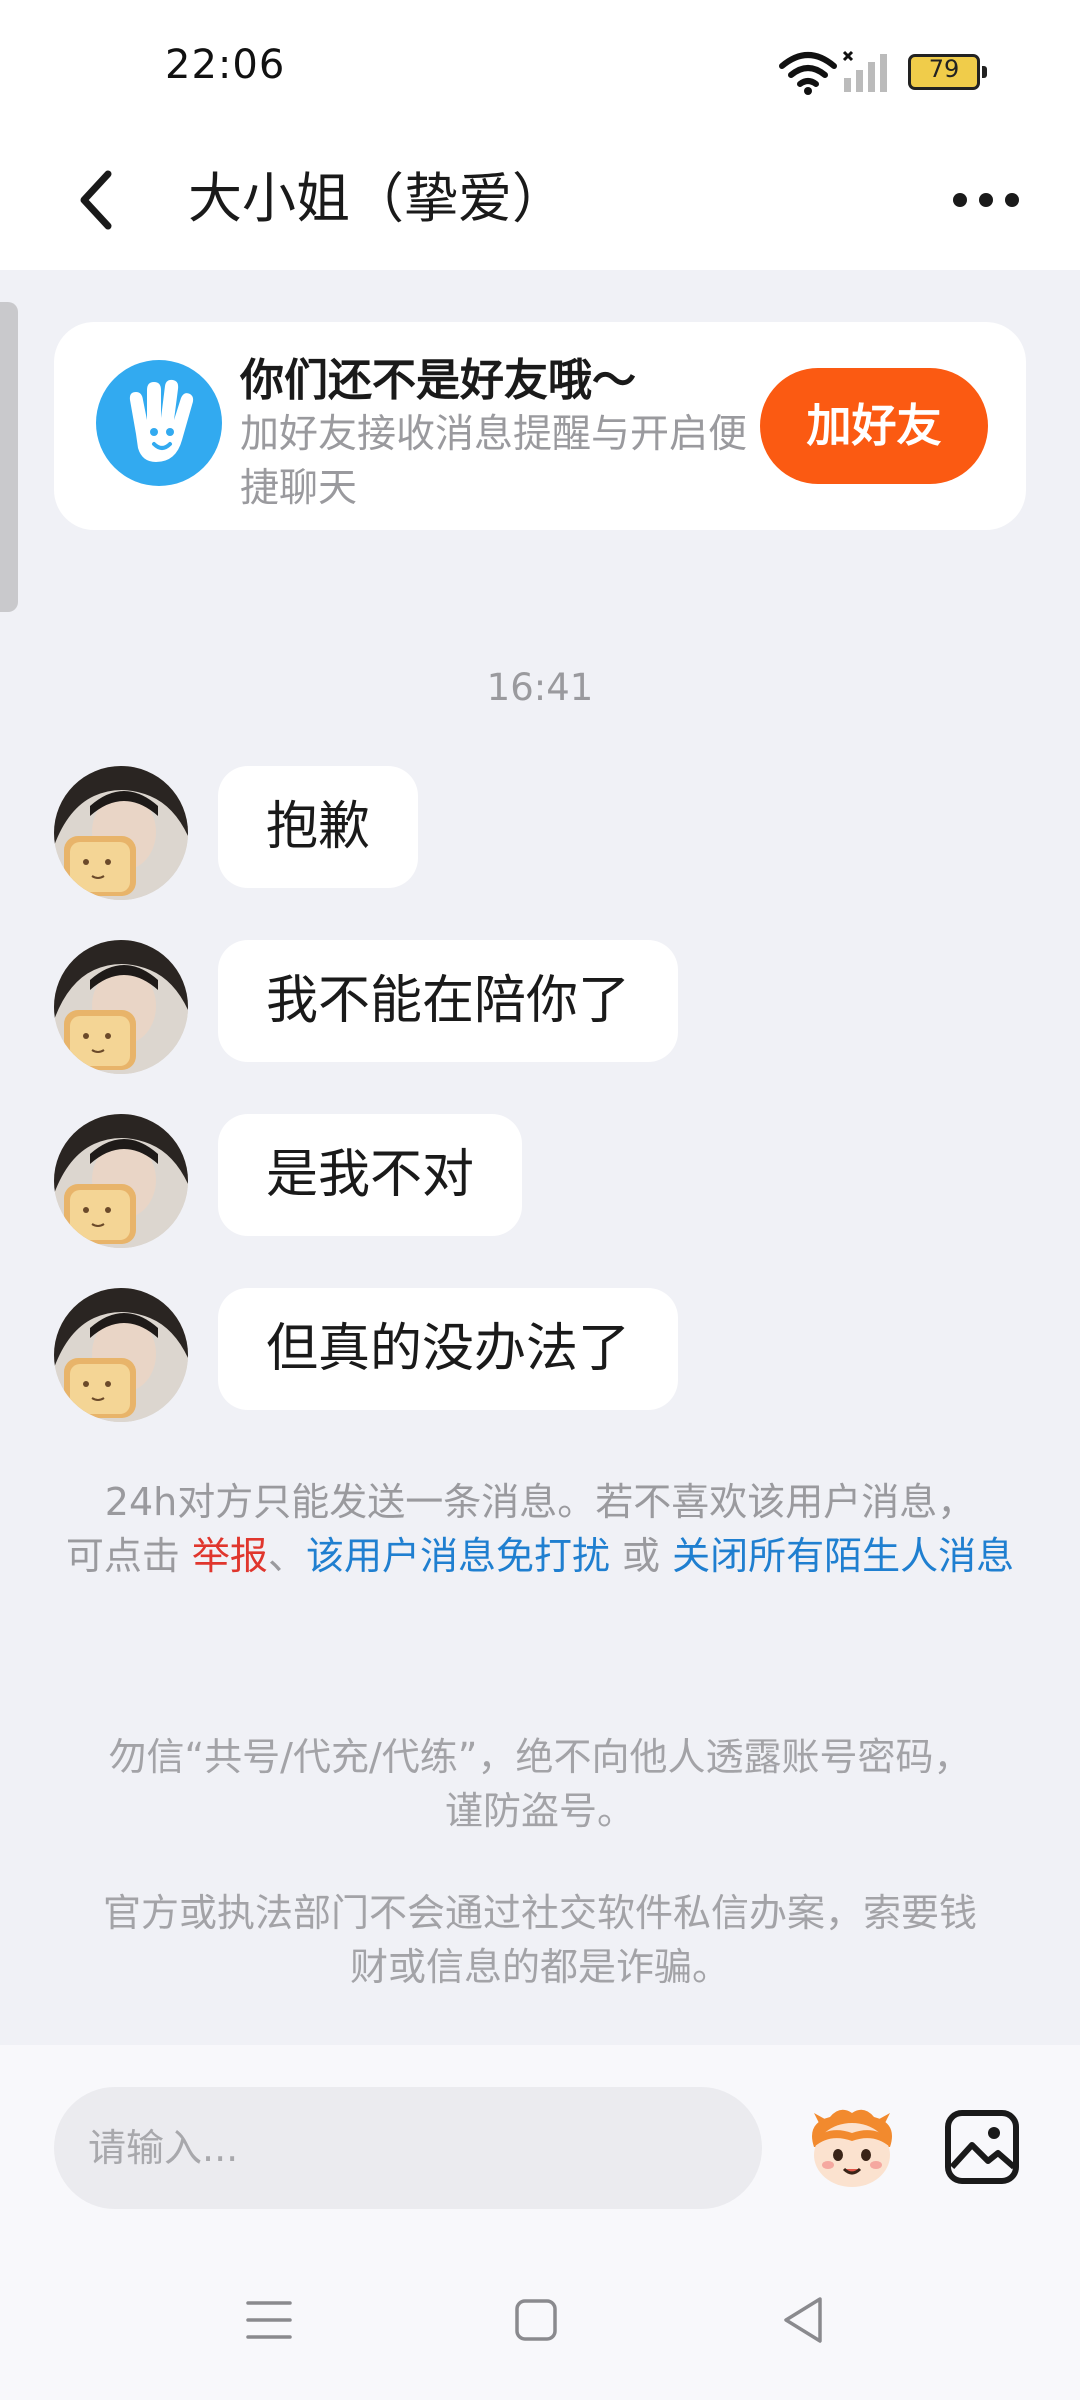 Image resolution: width=1080 pixels, height=2400 pixels. What do you see at coordinates (808, 73) in the screenshot?
I see `wifi-icon` at bounding box center [808, 73].